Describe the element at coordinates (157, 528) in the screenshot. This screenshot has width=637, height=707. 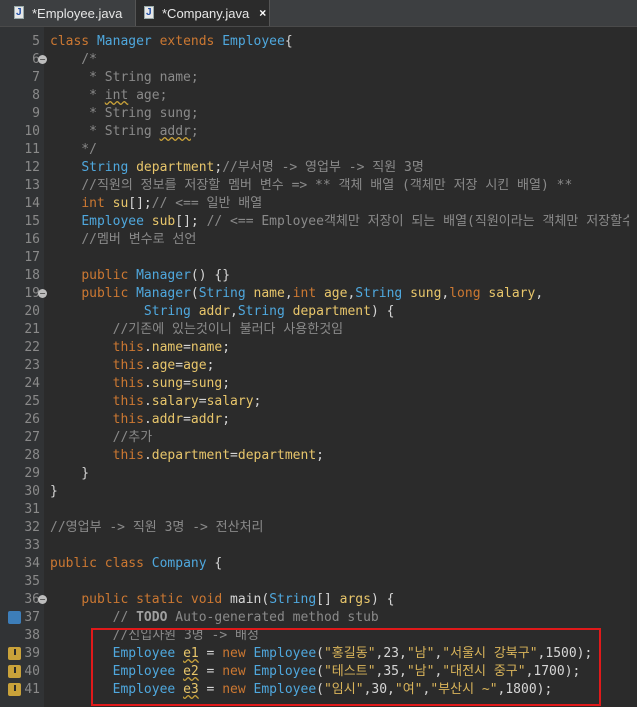
I see `code-line: //영업부 -> 직원 3명 -> 전산처리` at that location.